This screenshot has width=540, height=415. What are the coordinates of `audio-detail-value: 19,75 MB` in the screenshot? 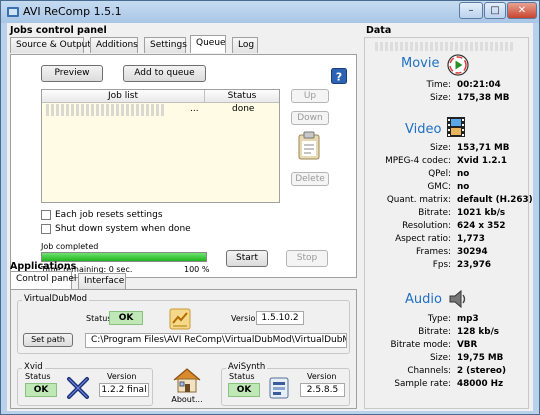 It's located at (480, 358).